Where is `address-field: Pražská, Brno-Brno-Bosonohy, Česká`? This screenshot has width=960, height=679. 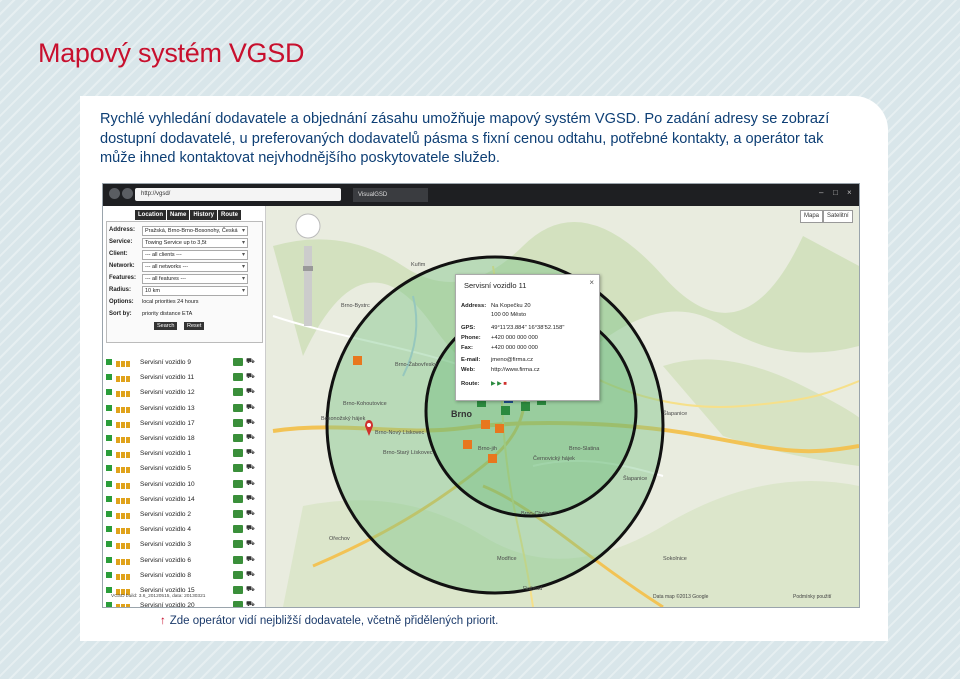 address-field: Pražská, Brno-Brno-Bosonohy, Česká is located at coordinates (195, 231).